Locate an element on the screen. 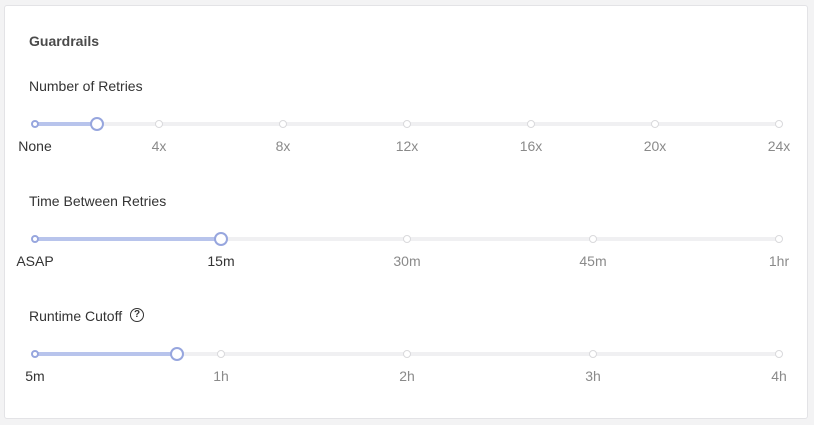  slider-tick-label: 24x is located at coordinates (779, 146).